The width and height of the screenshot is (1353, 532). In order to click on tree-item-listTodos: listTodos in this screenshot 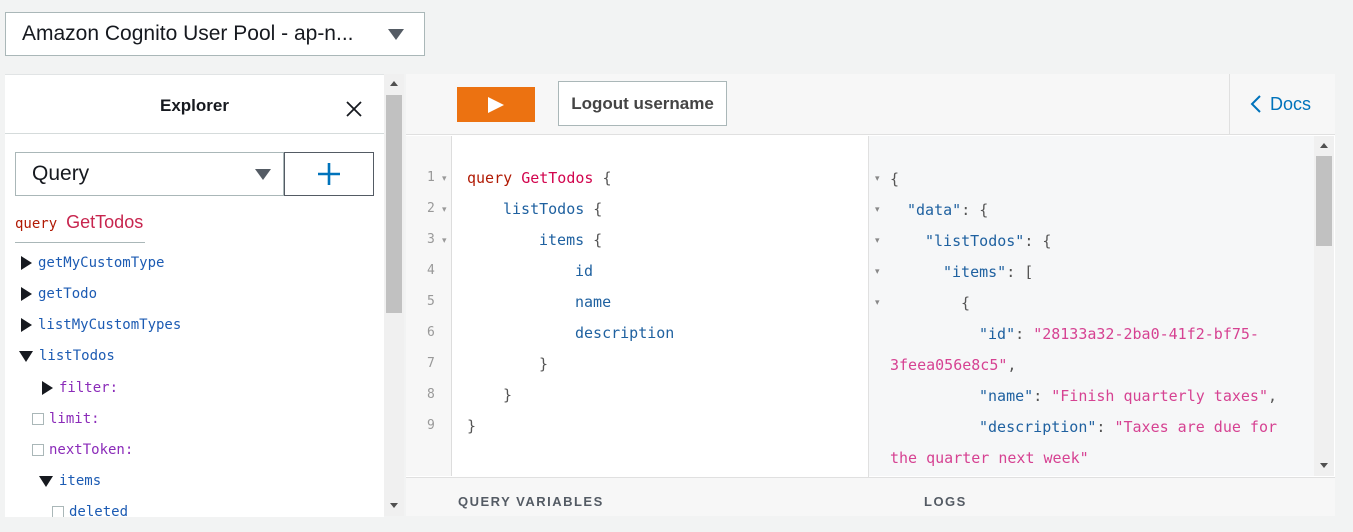, I will do `click(67, 356)`.